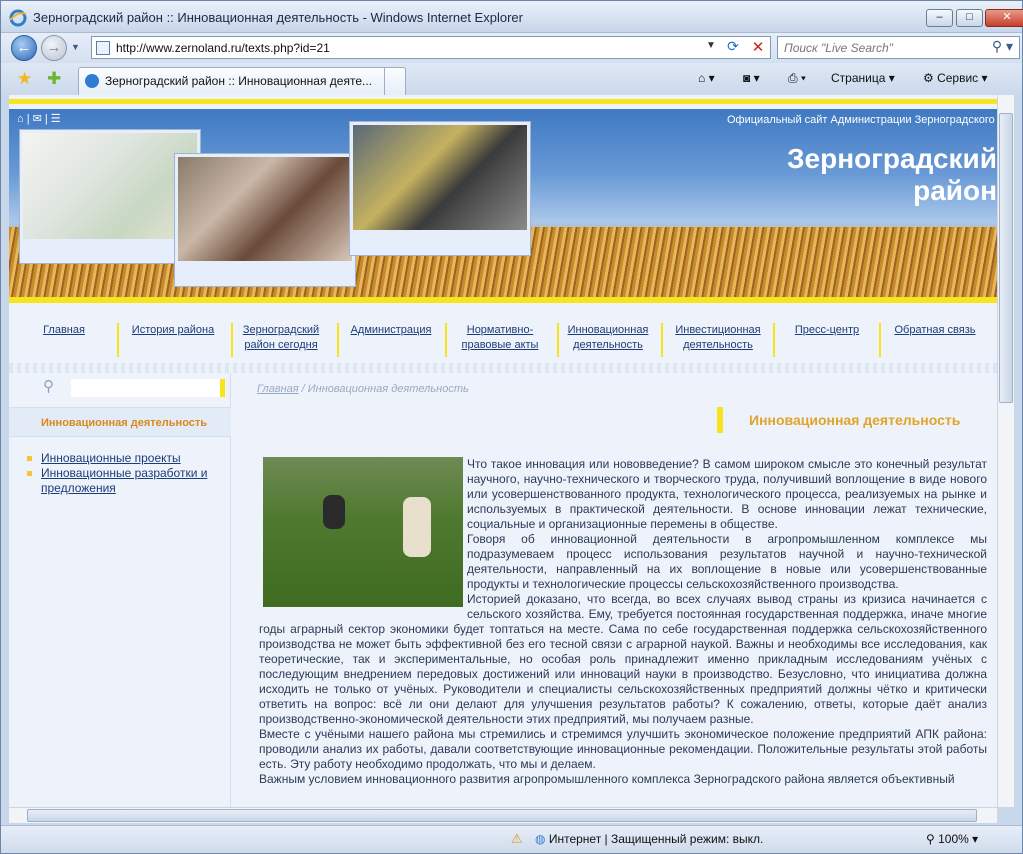  Describe the element at coordinates (173, 330) in the screenshot. I see `menu-item-history: История района` at that location.